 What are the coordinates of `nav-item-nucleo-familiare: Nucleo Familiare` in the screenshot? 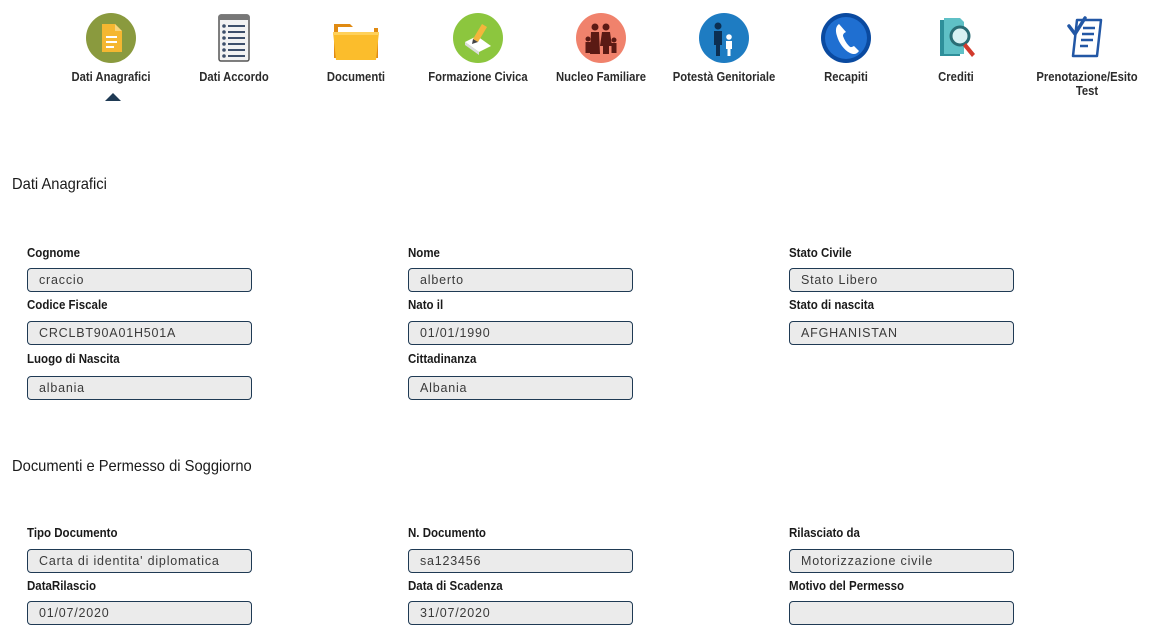 It's located at (601, 48).